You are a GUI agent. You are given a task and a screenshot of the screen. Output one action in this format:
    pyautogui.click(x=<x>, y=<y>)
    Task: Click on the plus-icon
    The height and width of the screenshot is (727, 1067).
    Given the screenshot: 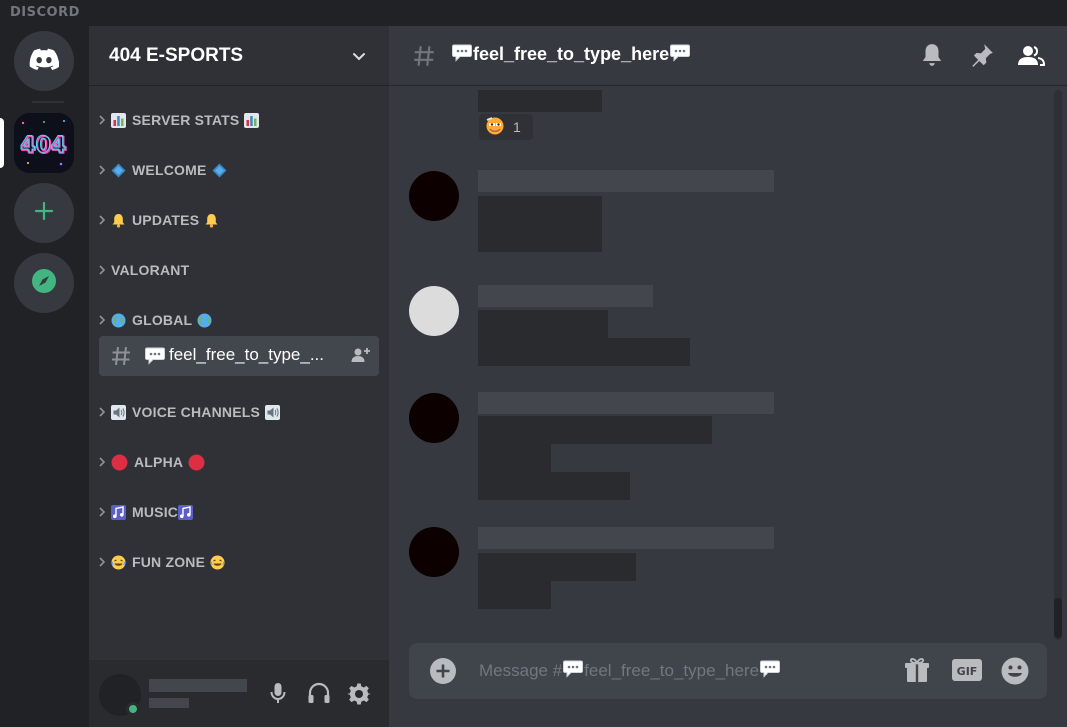 What is the action you would take?
    pyautogui.click(x=44, y=213)
    